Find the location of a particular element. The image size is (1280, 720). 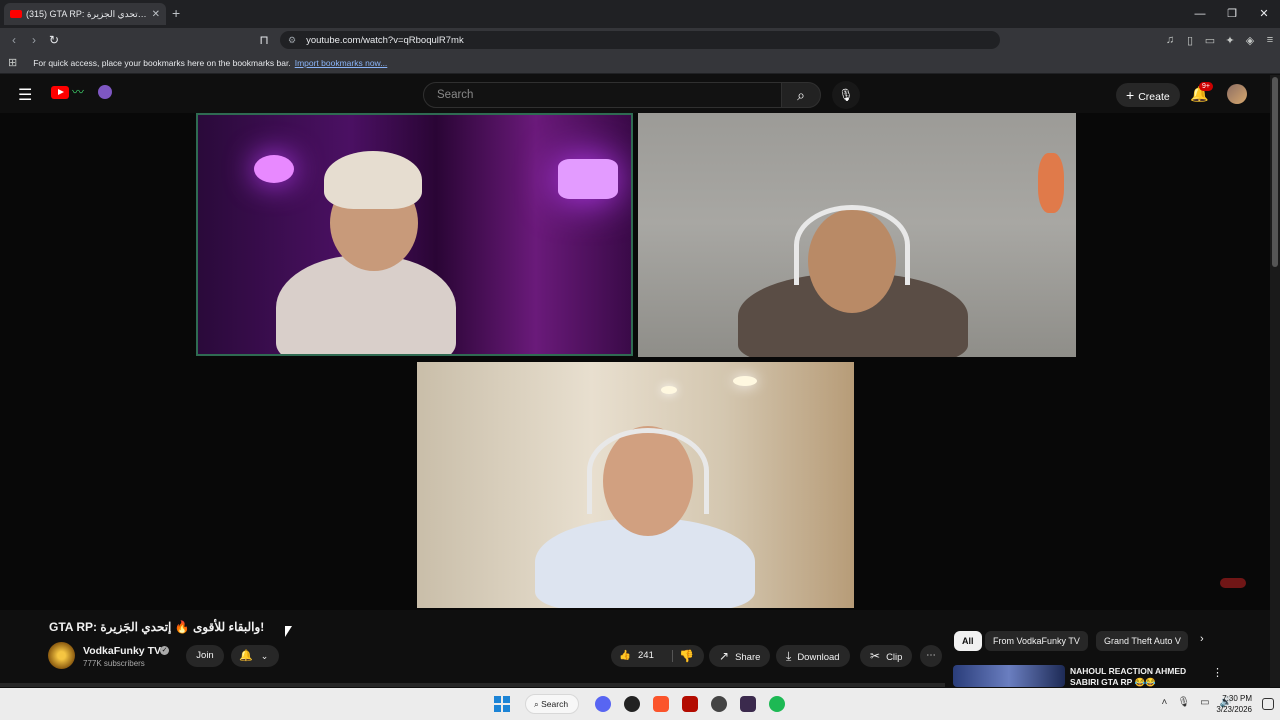

github-icon is located at coordinates (632, 704).